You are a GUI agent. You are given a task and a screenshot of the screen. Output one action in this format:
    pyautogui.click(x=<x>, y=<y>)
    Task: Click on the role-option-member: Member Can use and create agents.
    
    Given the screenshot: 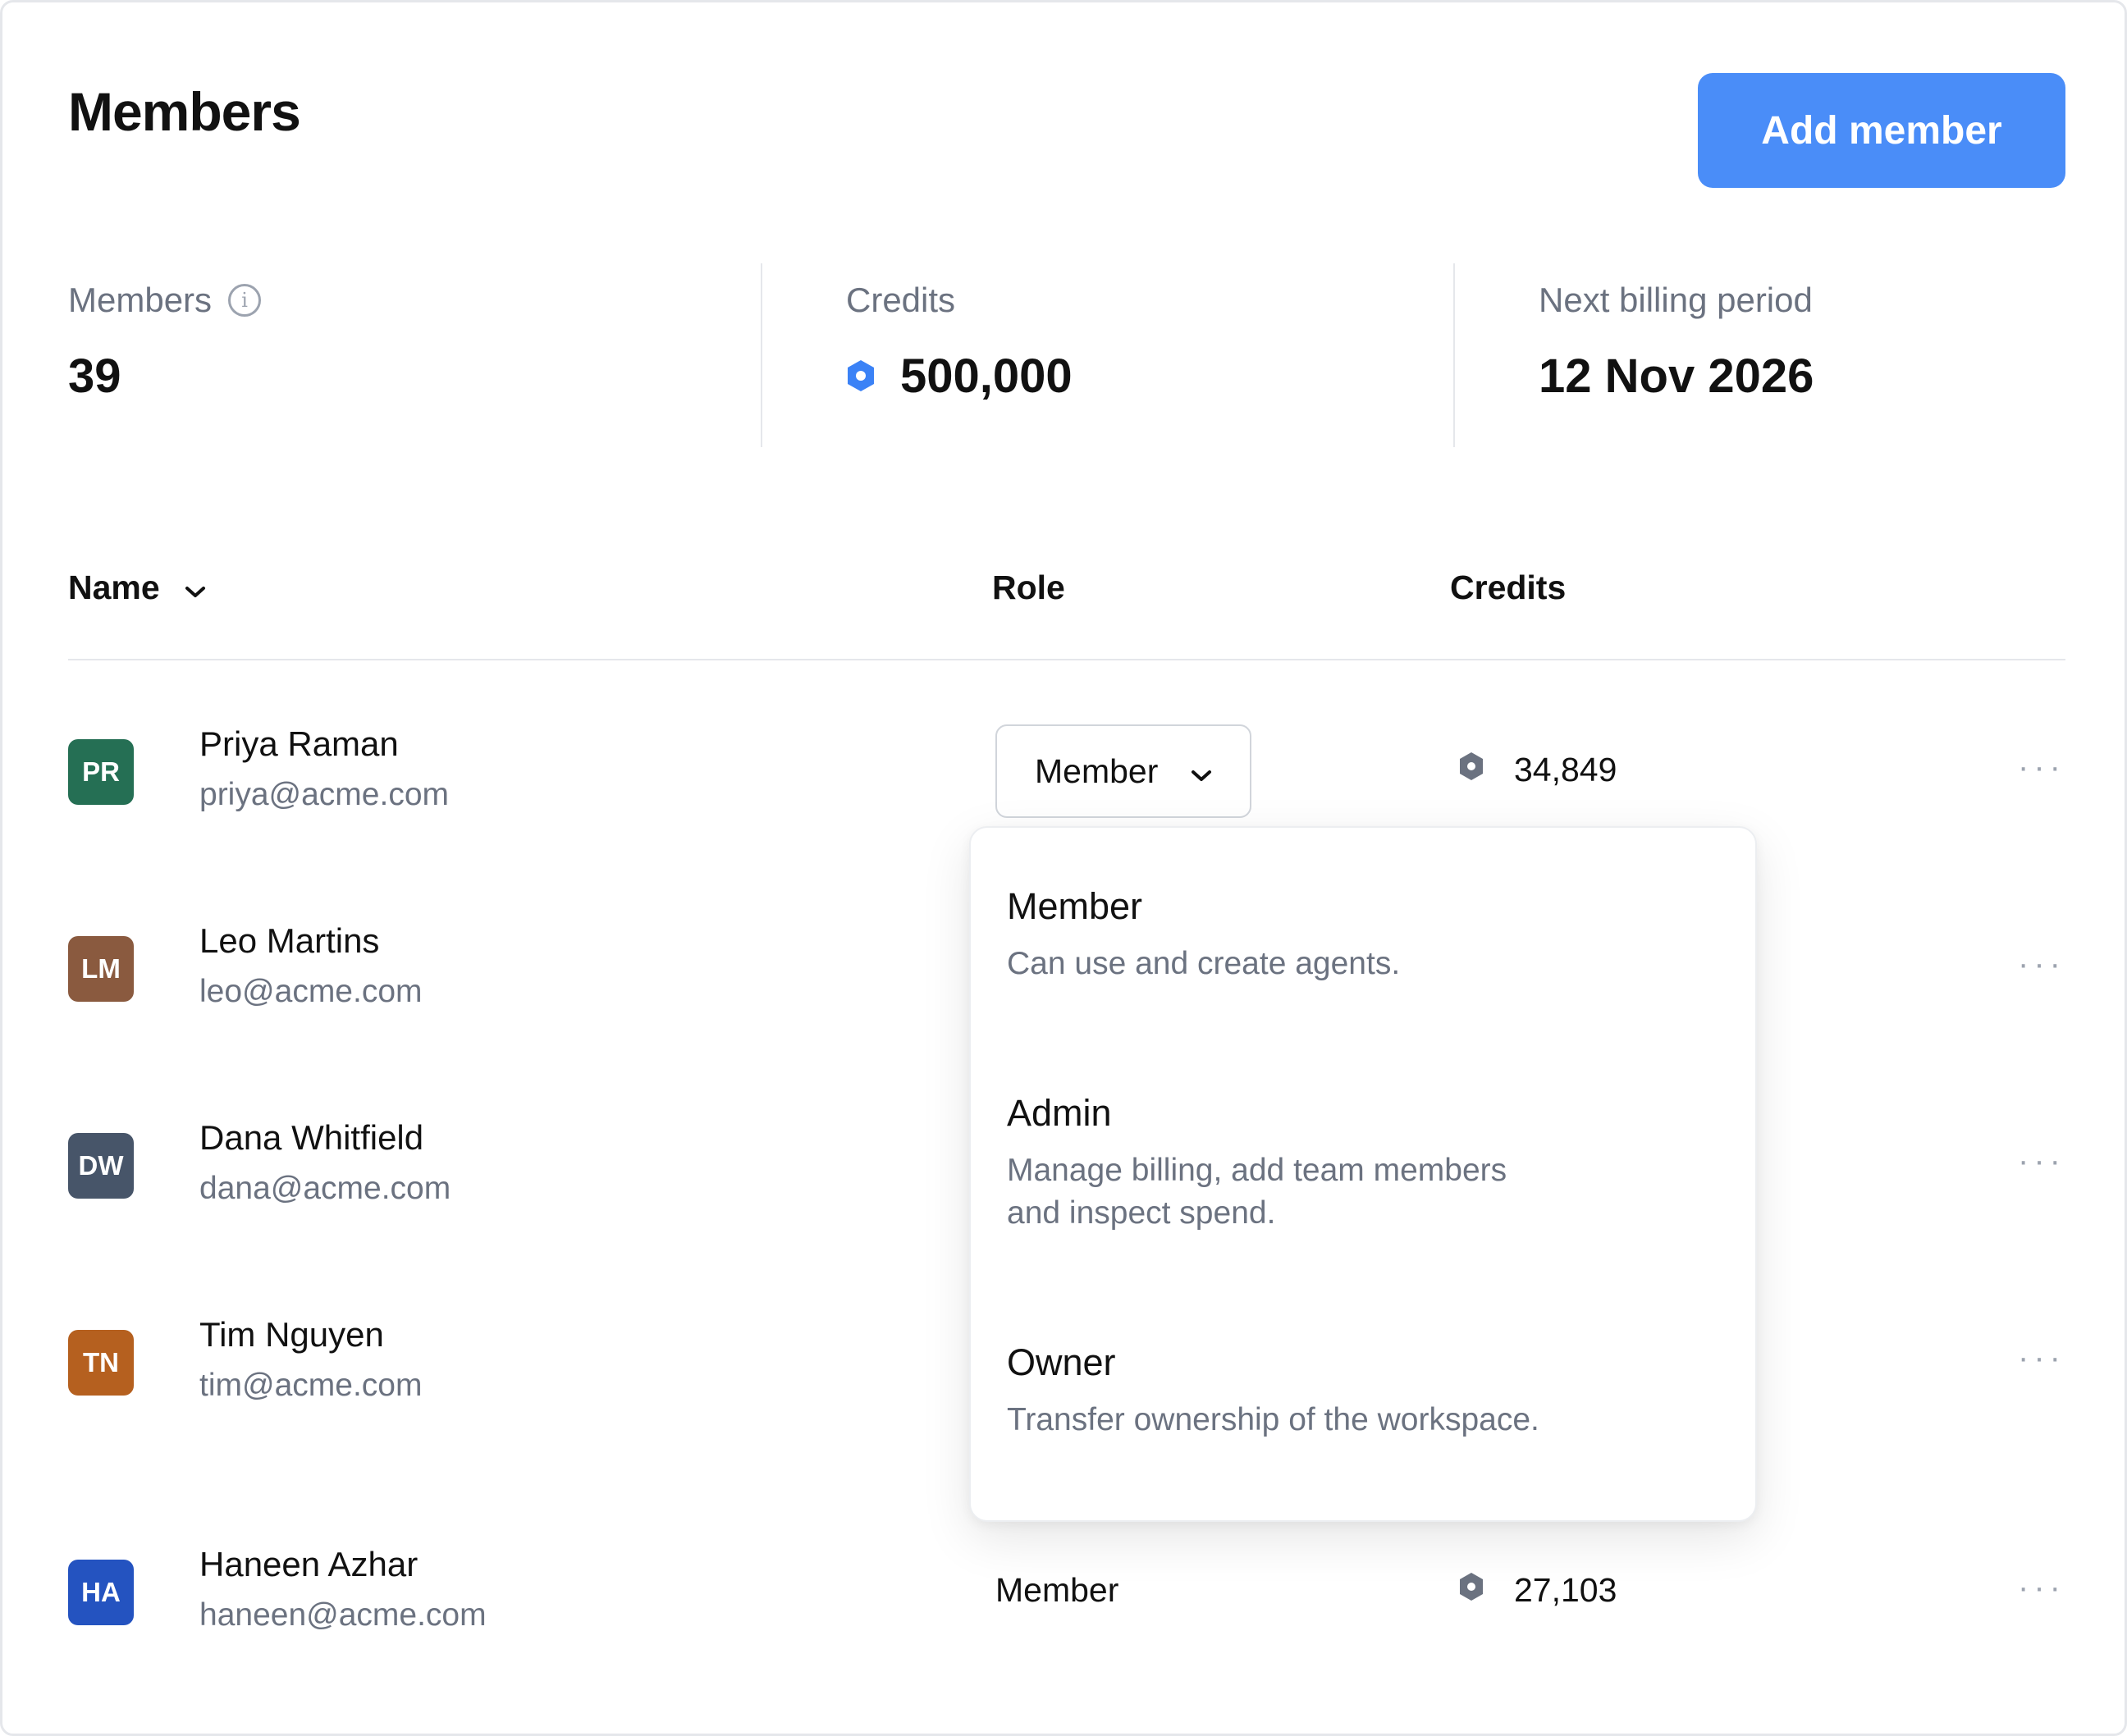 What is the action you would take?
    pyautogui.click(x=1360, y=935)
    